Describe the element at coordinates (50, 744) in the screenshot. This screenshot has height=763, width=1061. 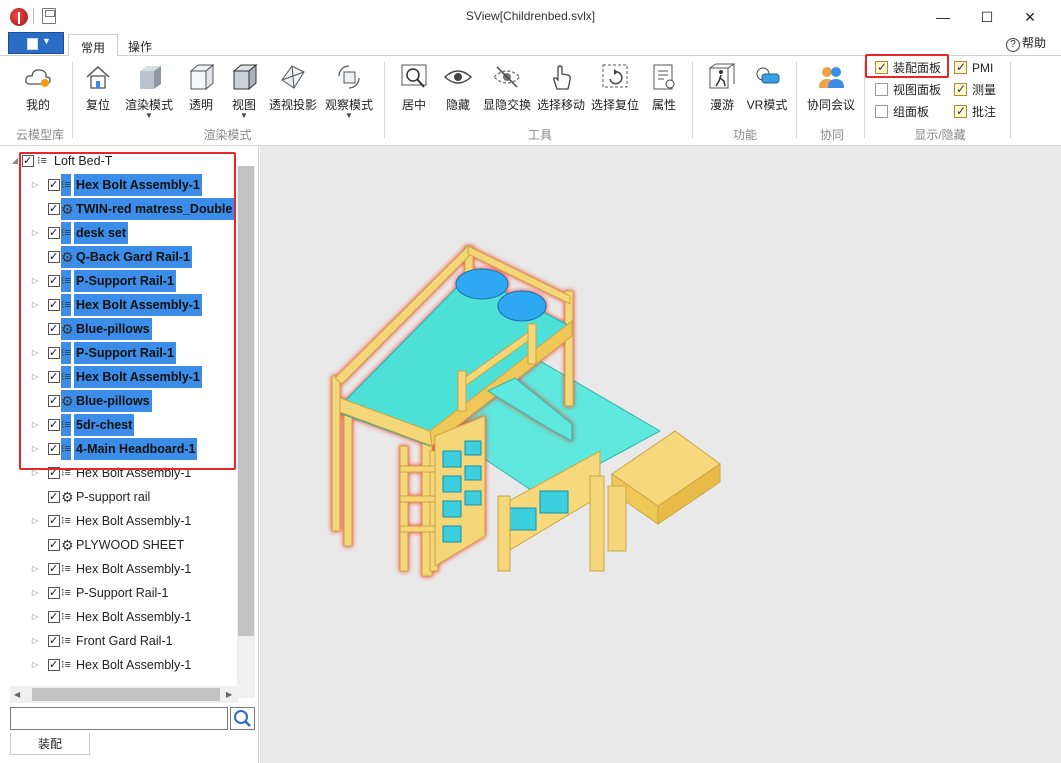
I see `tab-assembly: 装配` at that location.